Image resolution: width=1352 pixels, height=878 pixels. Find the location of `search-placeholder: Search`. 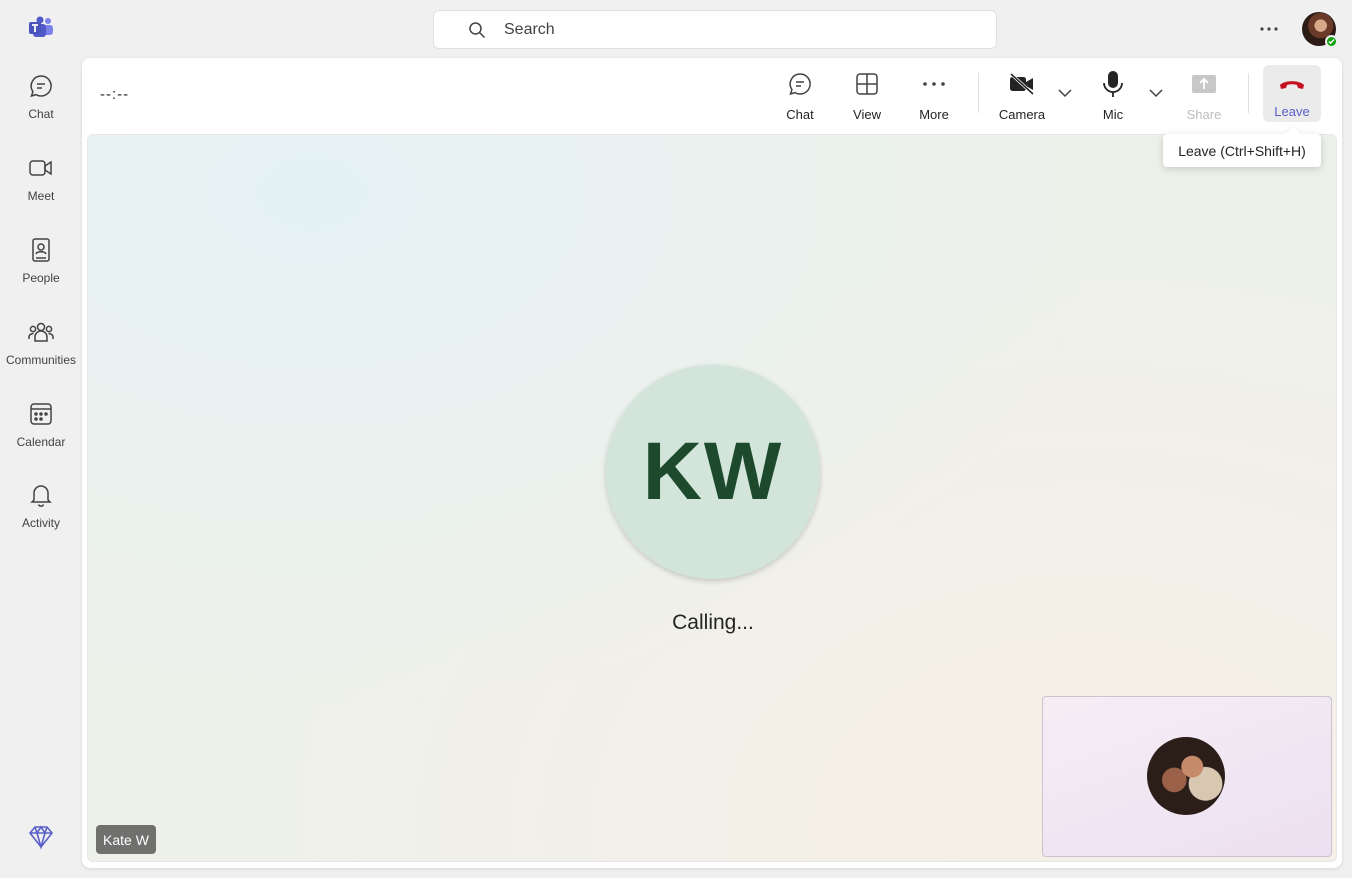

search-placeholder: Search is located at coordinates (529, 29).